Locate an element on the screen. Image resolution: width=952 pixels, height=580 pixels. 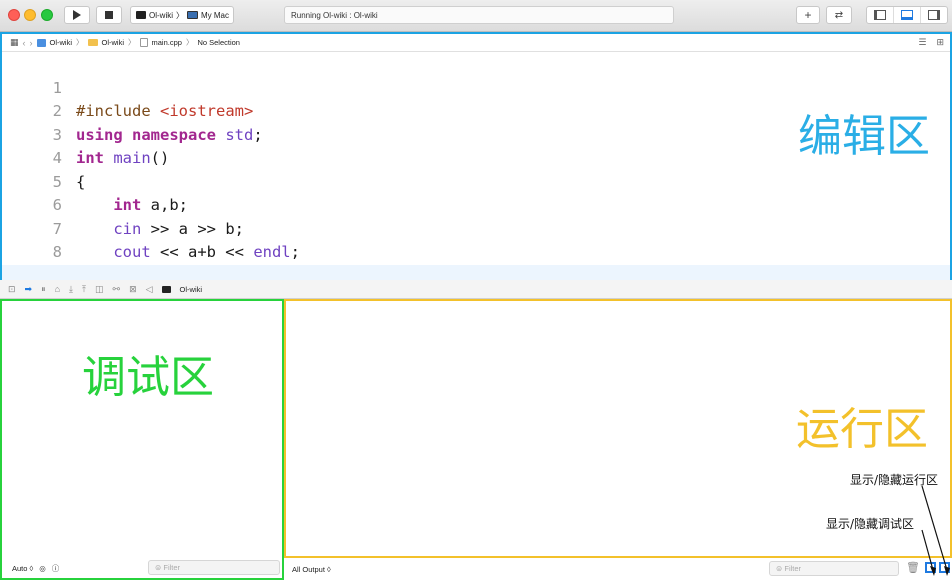
layout-toggle-group is located at coordinates (907, 15).